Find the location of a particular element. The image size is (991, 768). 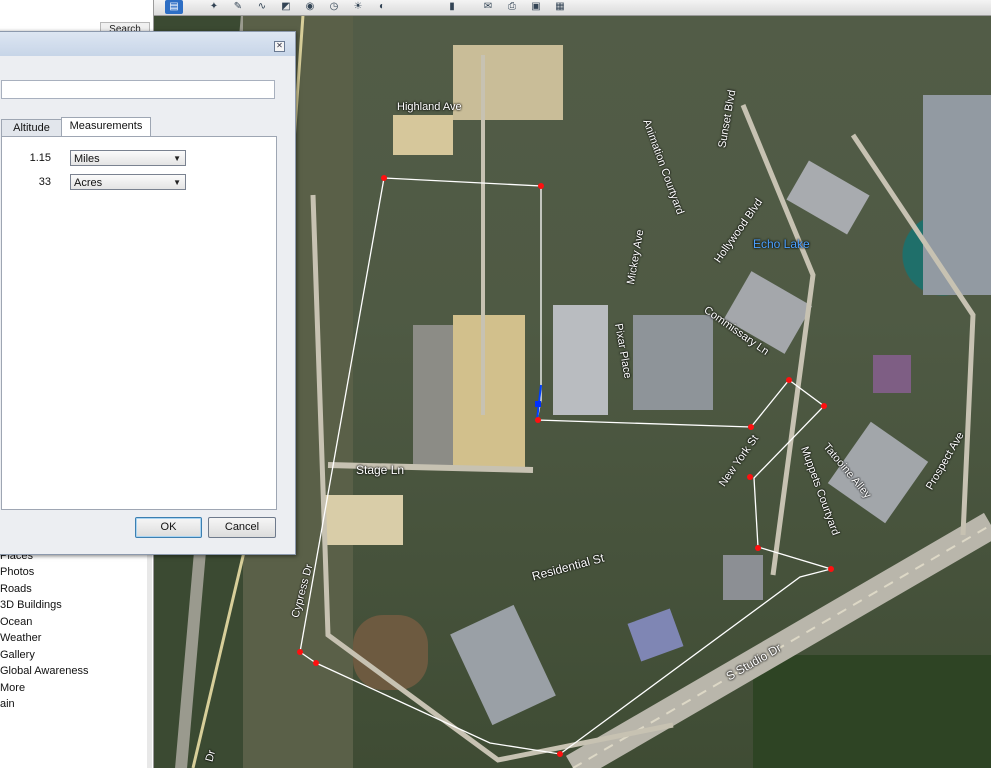

name-field is located at coordinates (138, 89).